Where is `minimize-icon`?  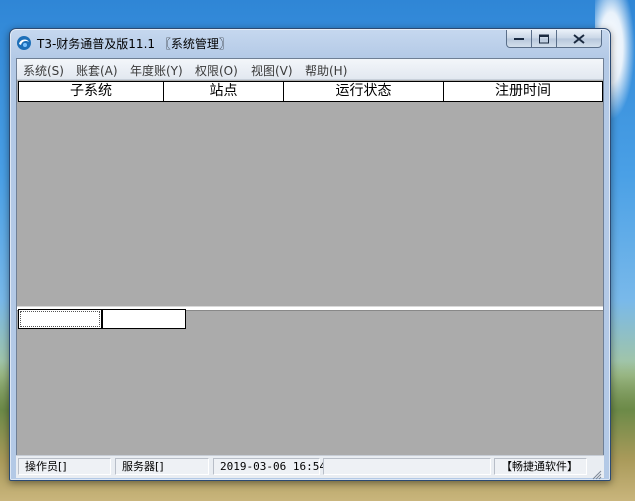 minimize-icon is located at coordinates (519, 38).